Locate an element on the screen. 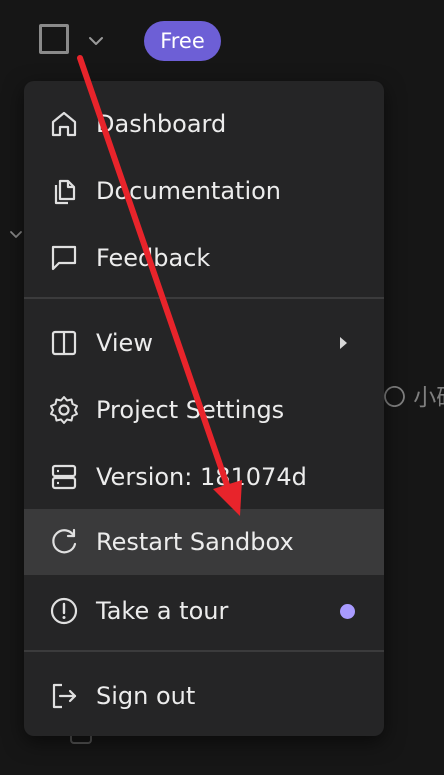  menu-item-take-a-tour: Take a tour is located at coordinates (204, 611).